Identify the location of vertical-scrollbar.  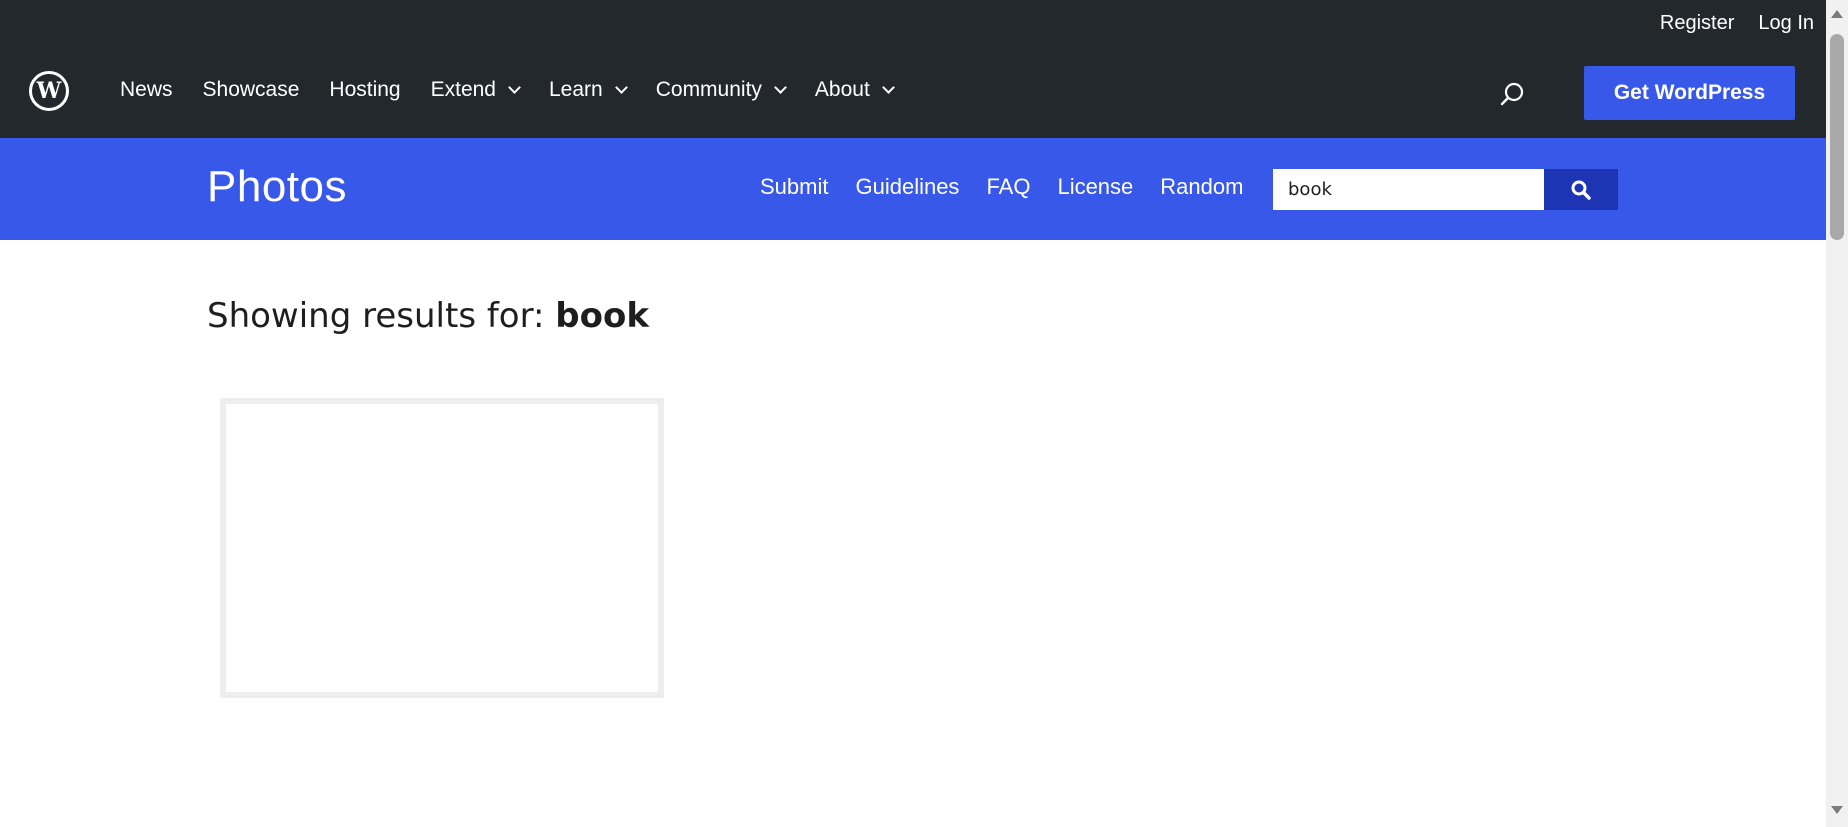
(1837, 413).